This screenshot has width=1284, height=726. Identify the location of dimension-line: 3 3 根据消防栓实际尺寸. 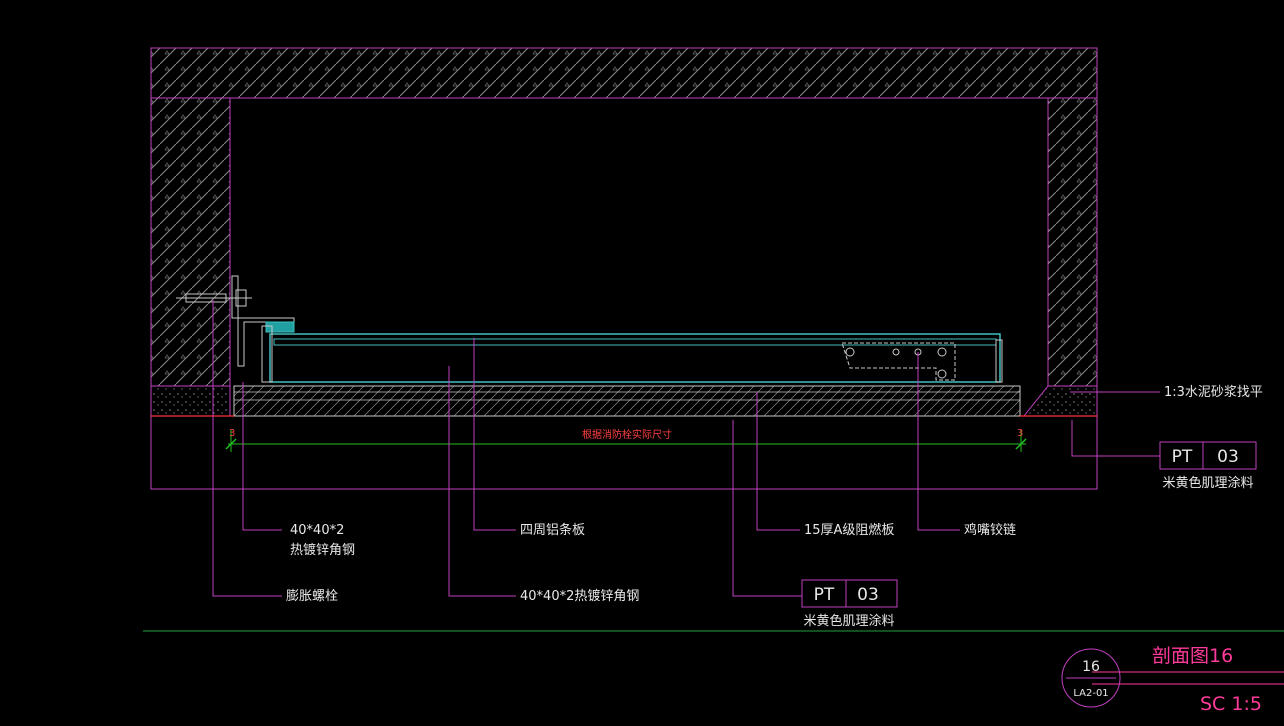
(626, 440).